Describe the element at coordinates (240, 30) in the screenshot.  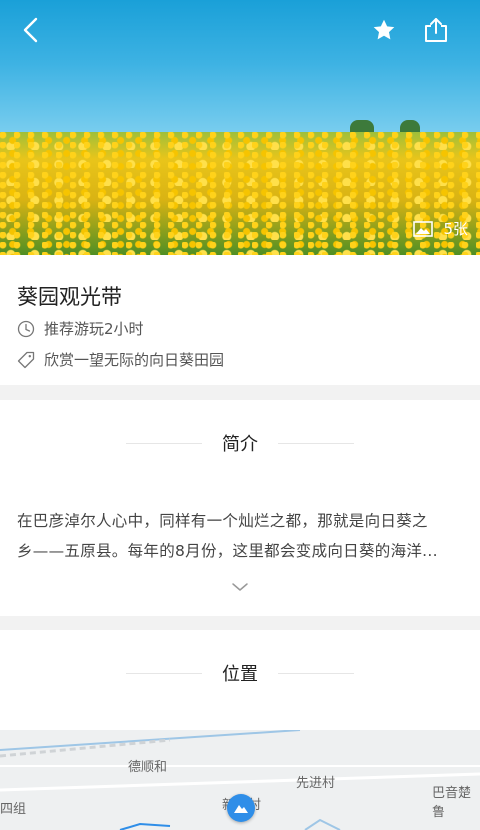
I see `top-bar` at that location.